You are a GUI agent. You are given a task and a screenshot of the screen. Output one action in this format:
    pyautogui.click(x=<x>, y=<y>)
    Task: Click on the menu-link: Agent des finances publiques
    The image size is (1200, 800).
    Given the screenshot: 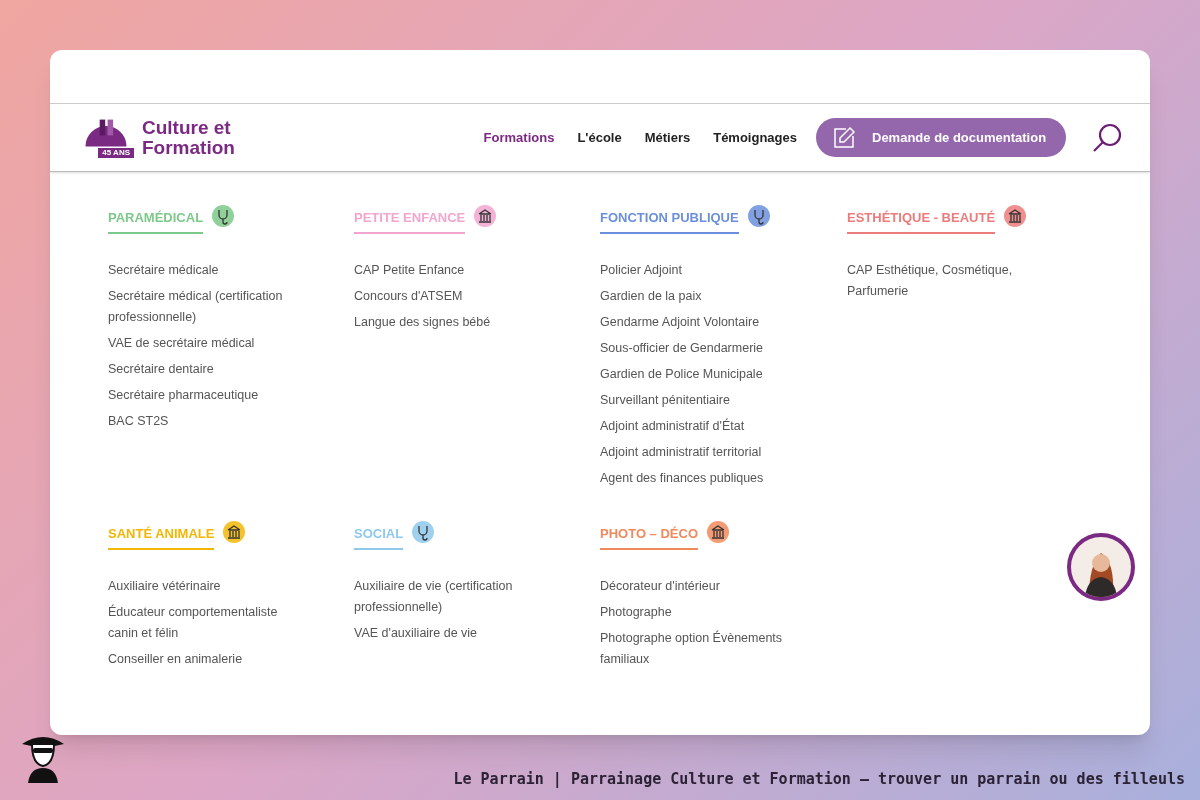 What is the action you would take?
    pyautogui.click(x=692, y=478)
    